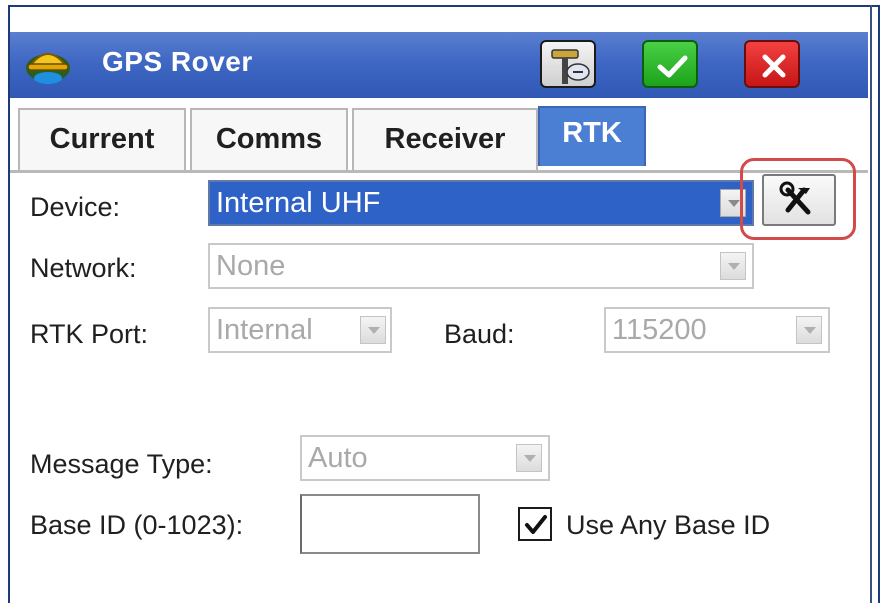 Image resolution: width=892 pixels, height=603 pixels. What do you see at coordinates (102, 139) in the screenshot?
I see `tab-current: Current` at bounding box center [102, 139].